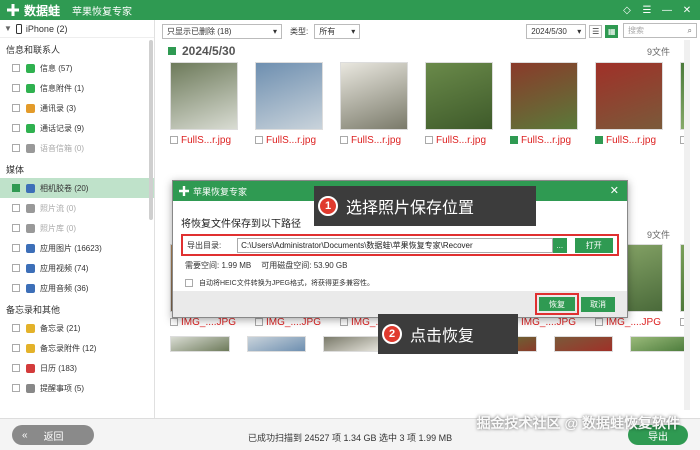 Image resolution: width=700 pixels, height=450 pixels. Describe the element at coordinates (77, 288) in the screenshot. I see `sidebar-item: 应用音频 (36)` at that location.